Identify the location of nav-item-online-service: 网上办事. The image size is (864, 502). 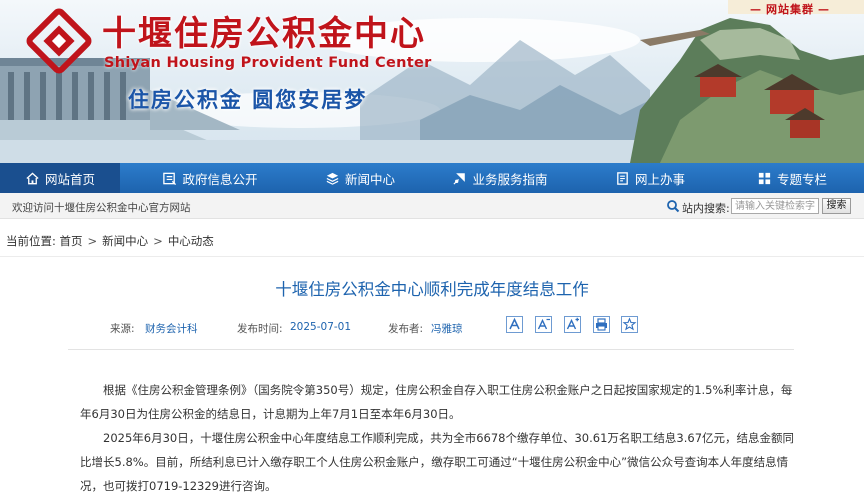
(650, 178).